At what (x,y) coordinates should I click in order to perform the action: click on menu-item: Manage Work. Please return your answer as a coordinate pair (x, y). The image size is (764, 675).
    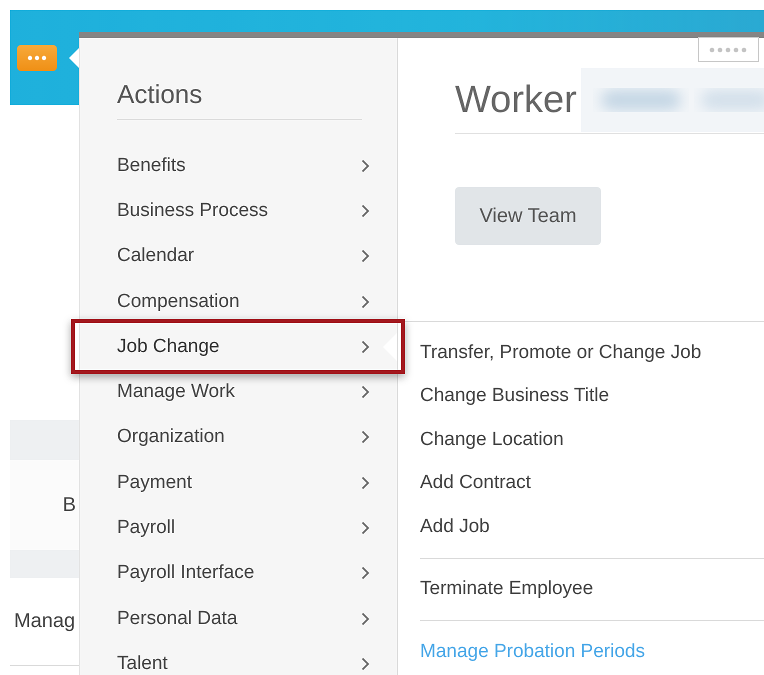
    Looking at the image, I should click on (238, 392).